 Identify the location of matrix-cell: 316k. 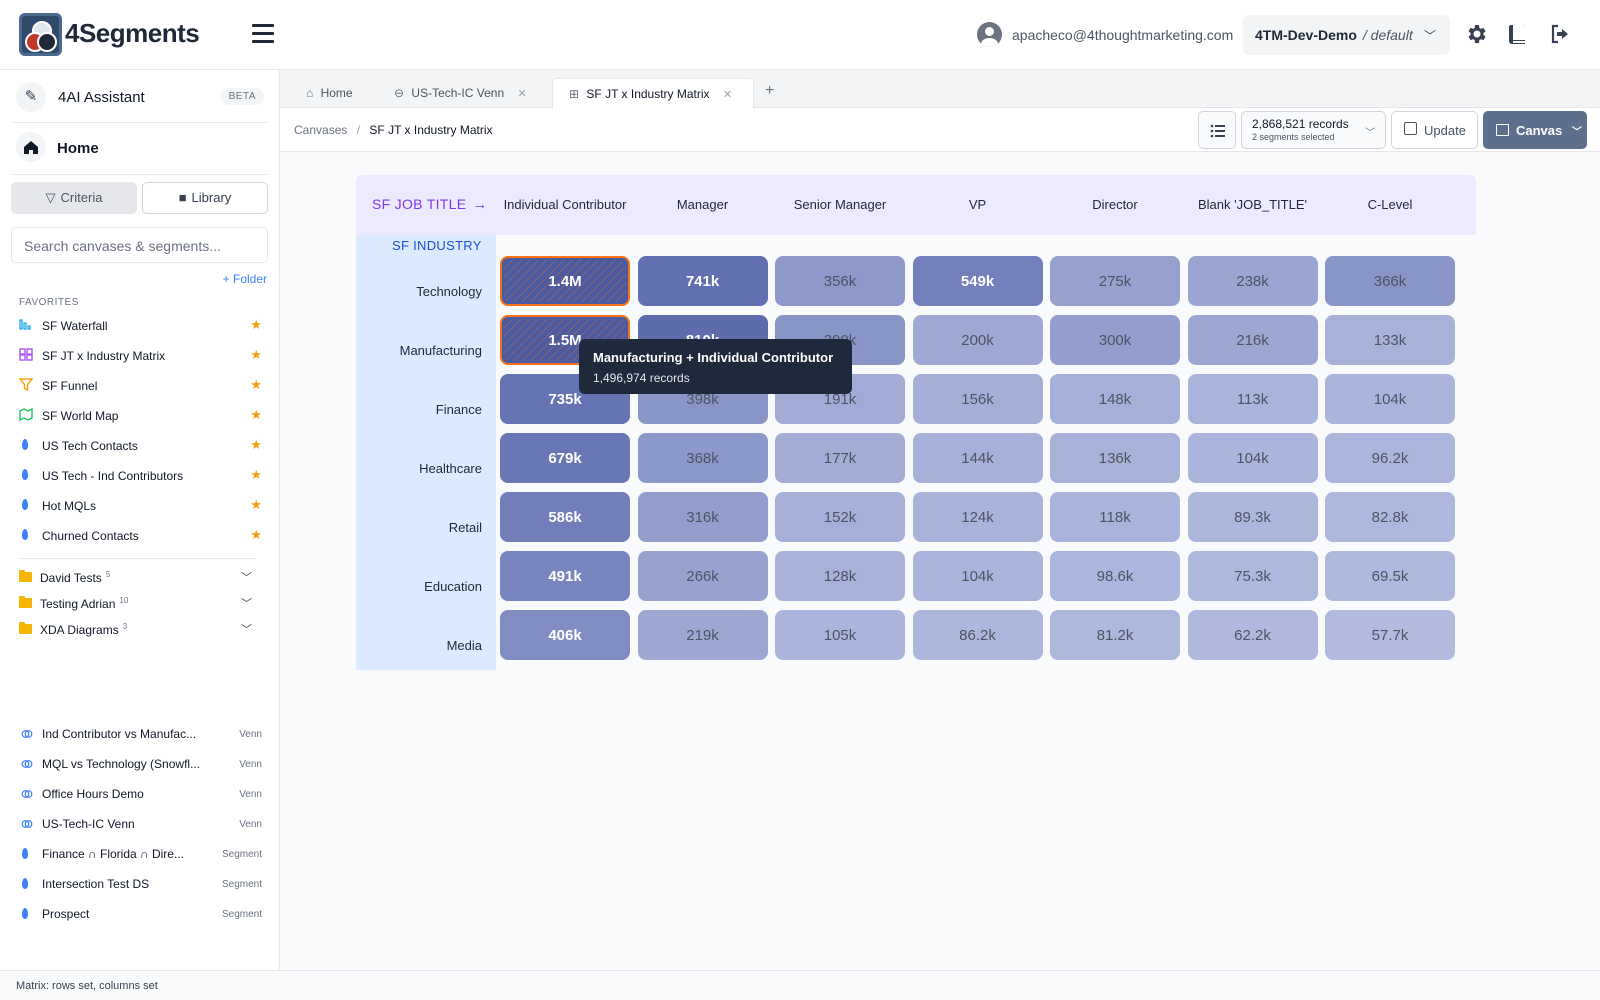
(702, 517).